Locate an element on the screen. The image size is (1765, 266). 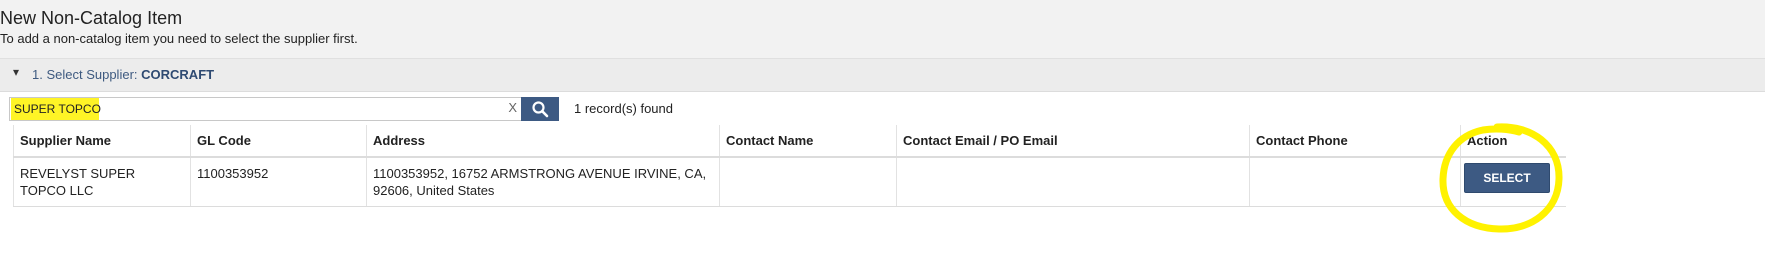
step-label: 1. Select Supplier: CORCRAFT is located at coordinates (123, 74).